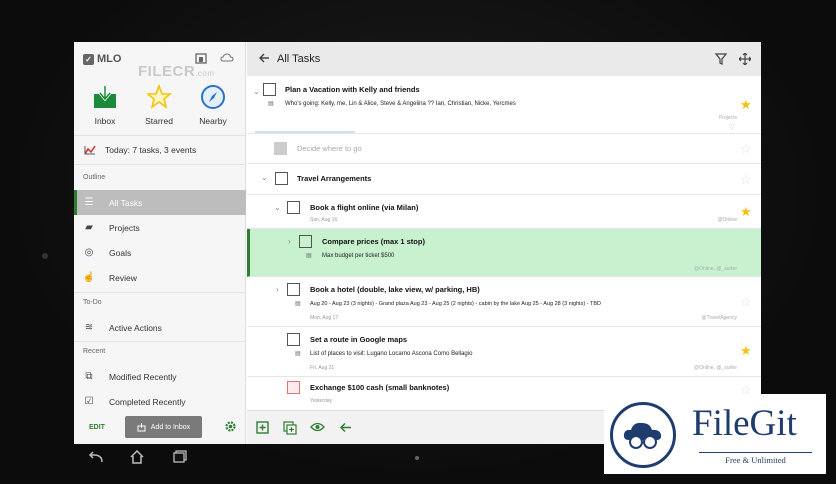 This screenshot has height=484, width=836. I want to click on add-task-icon, so click(262, 427).